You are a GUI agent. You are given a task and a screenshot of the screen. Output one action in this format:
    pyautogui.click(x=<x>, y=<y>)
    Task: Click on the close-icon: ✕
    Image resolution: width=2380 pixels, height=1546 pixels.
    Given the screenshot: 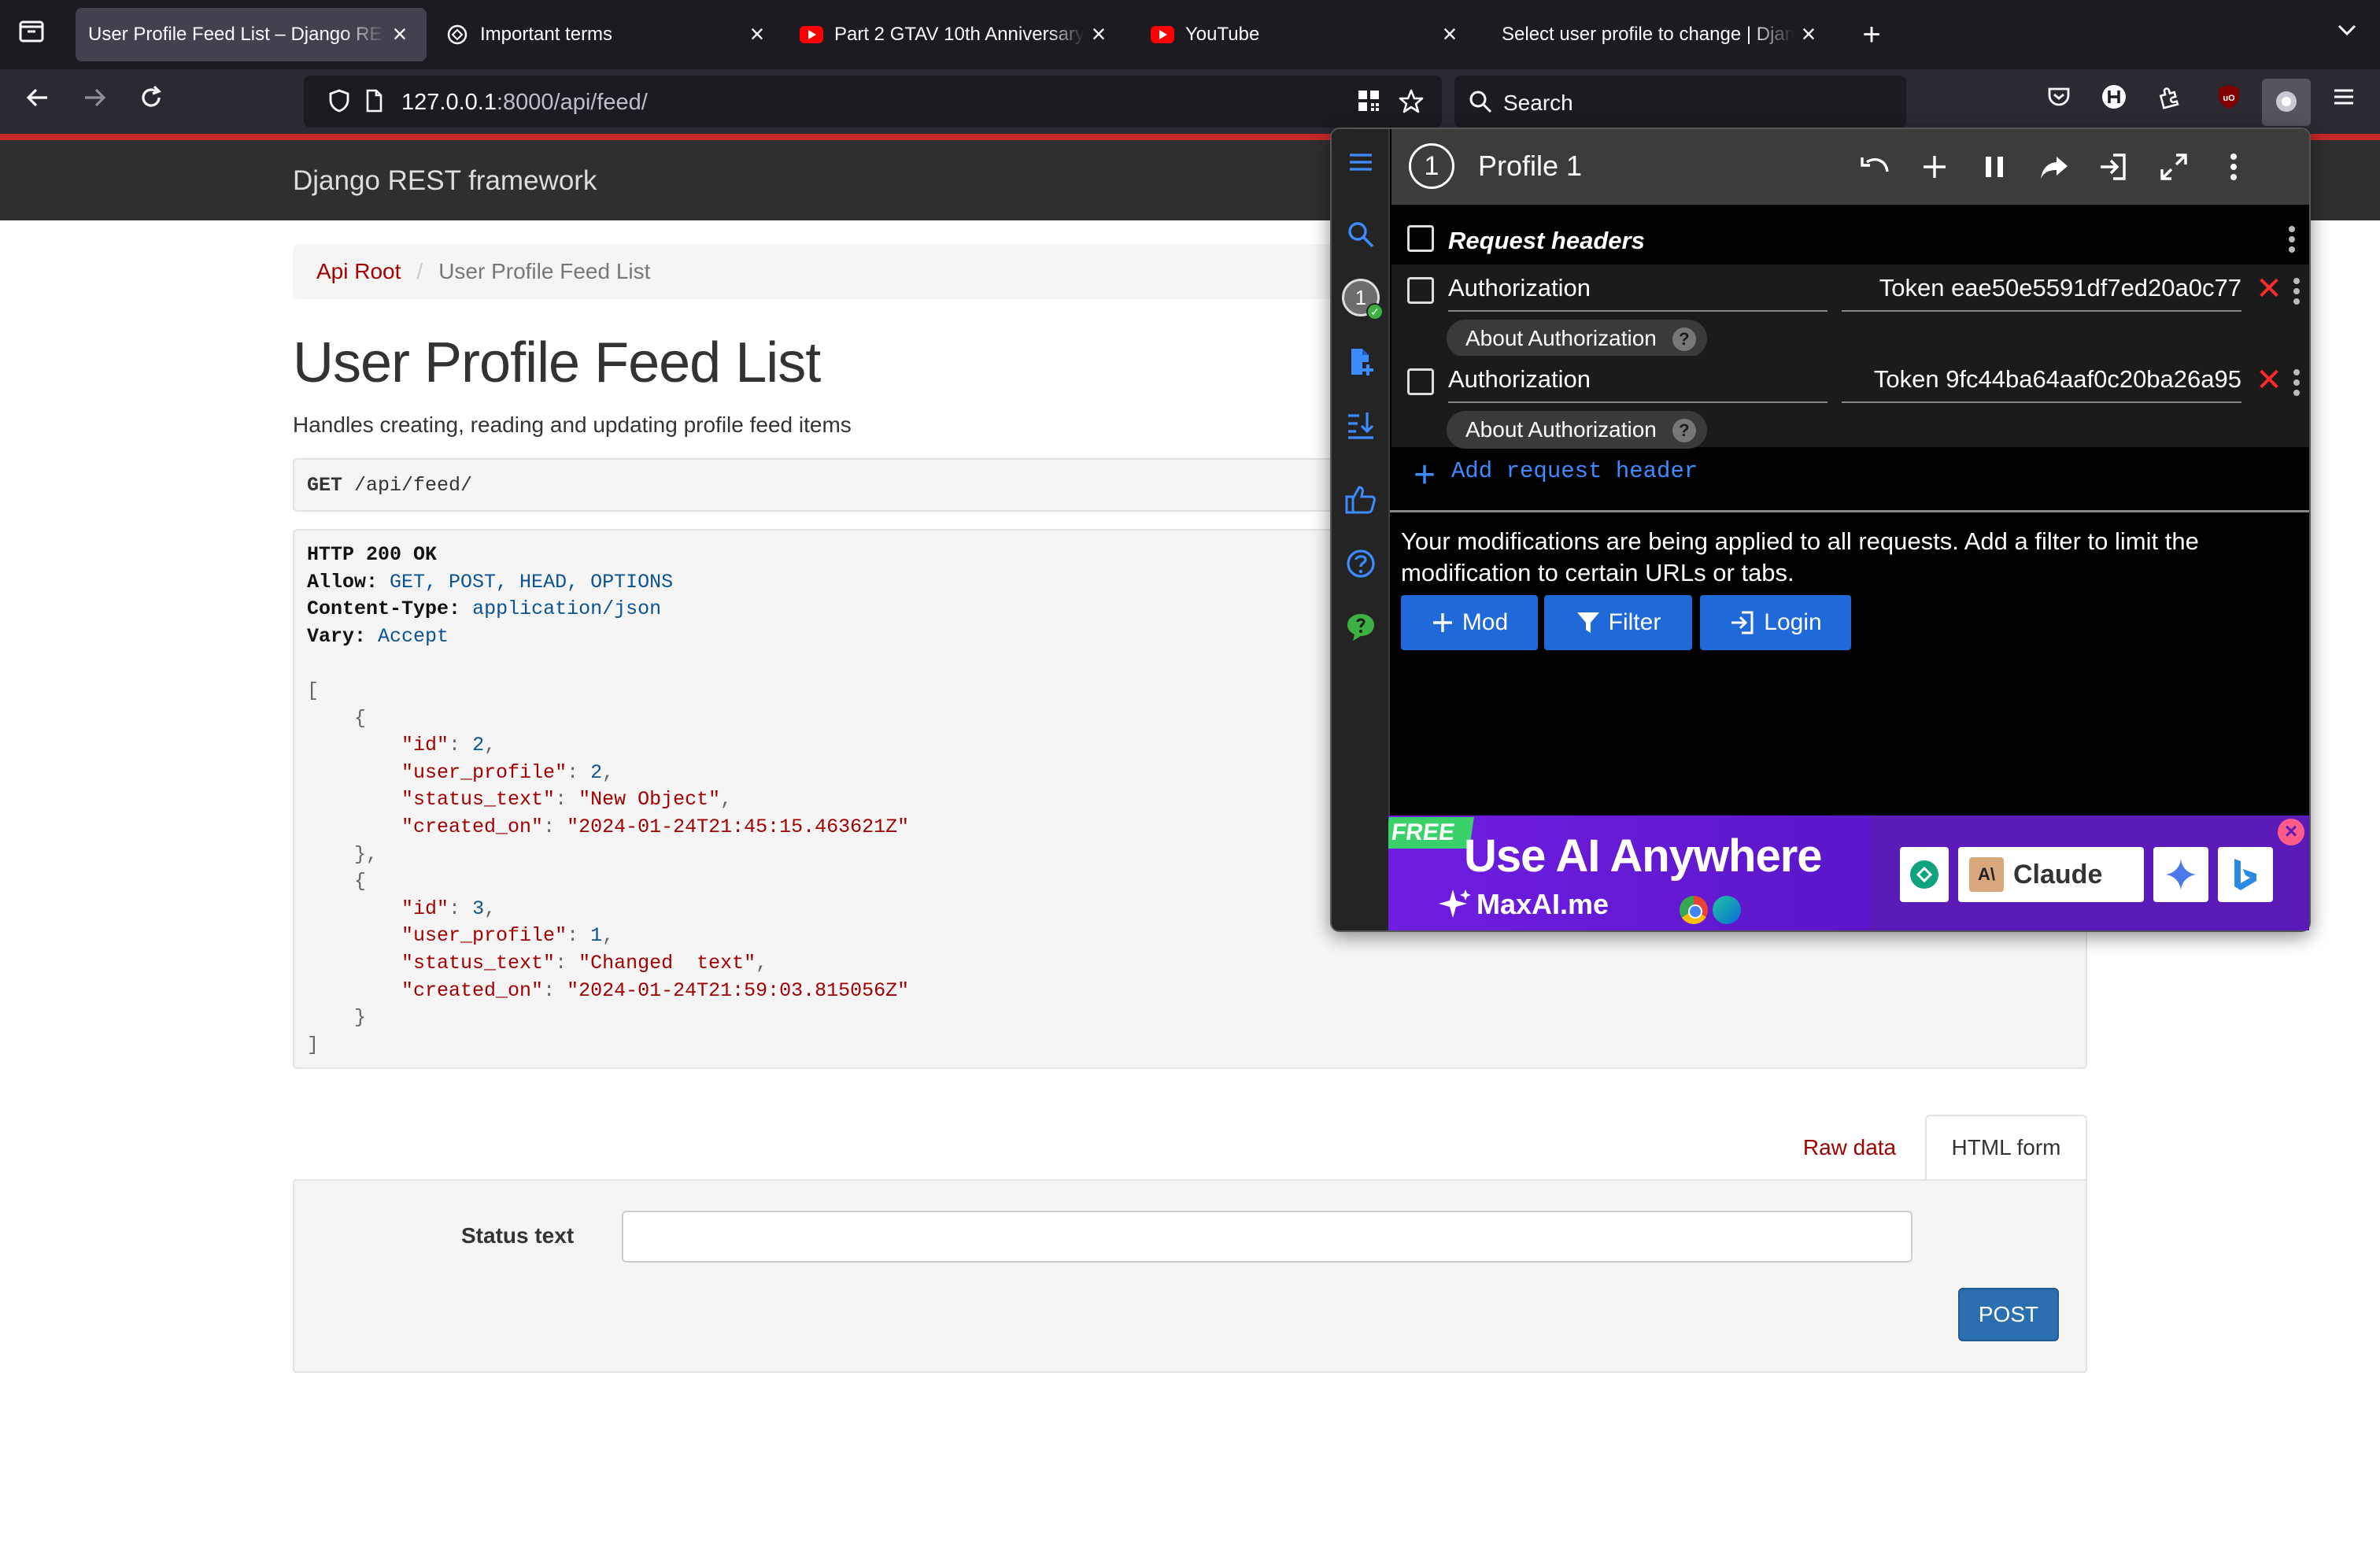 What is the action you would take?
    pyautogui.click(x=2269, y=380)
    